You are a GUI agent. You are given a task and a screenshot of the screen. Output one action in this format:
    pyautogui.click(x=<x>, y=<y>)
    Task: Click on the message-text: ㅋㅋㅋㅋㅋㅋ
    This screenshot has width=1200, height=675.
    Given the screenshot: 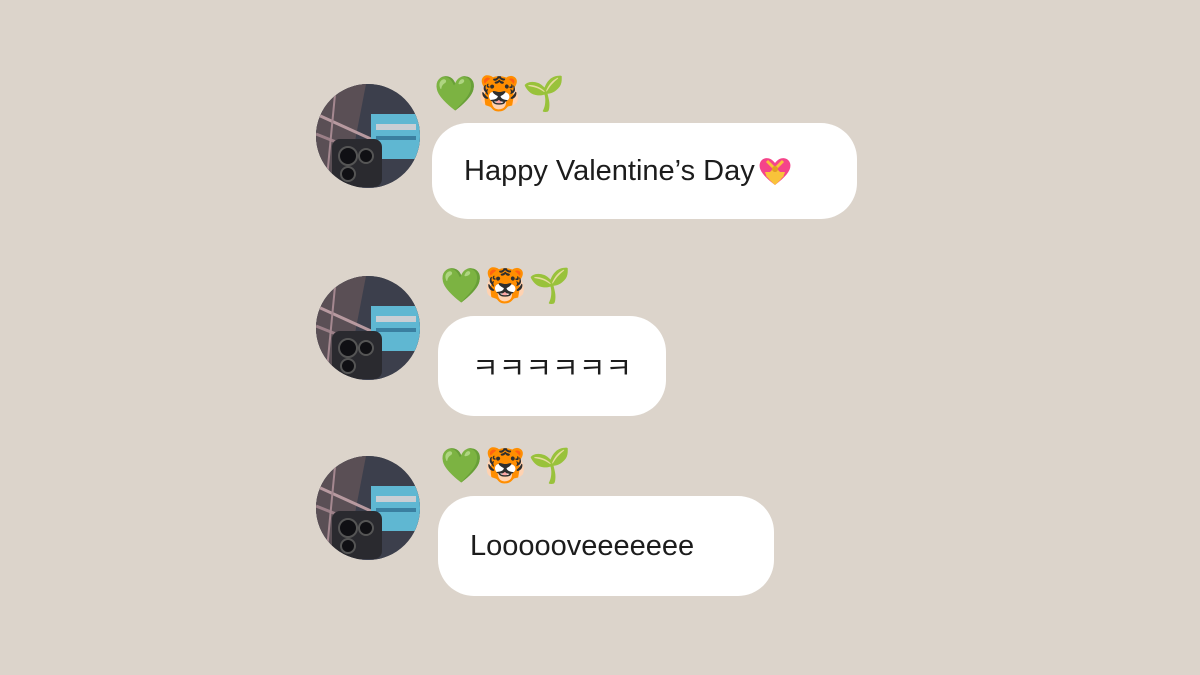 What is the action you would take?
    pyautogui.click(x=552, y=369)
    